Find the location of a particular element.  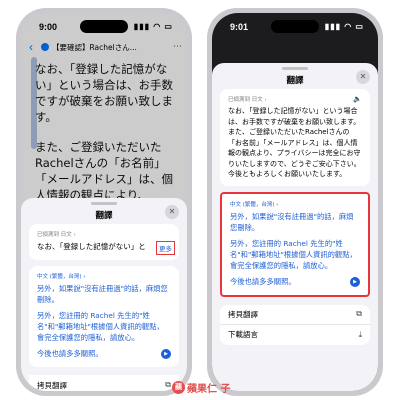

status-icons: ▮▮▮ ◠ ▭ is located at coordinates (344, 26).